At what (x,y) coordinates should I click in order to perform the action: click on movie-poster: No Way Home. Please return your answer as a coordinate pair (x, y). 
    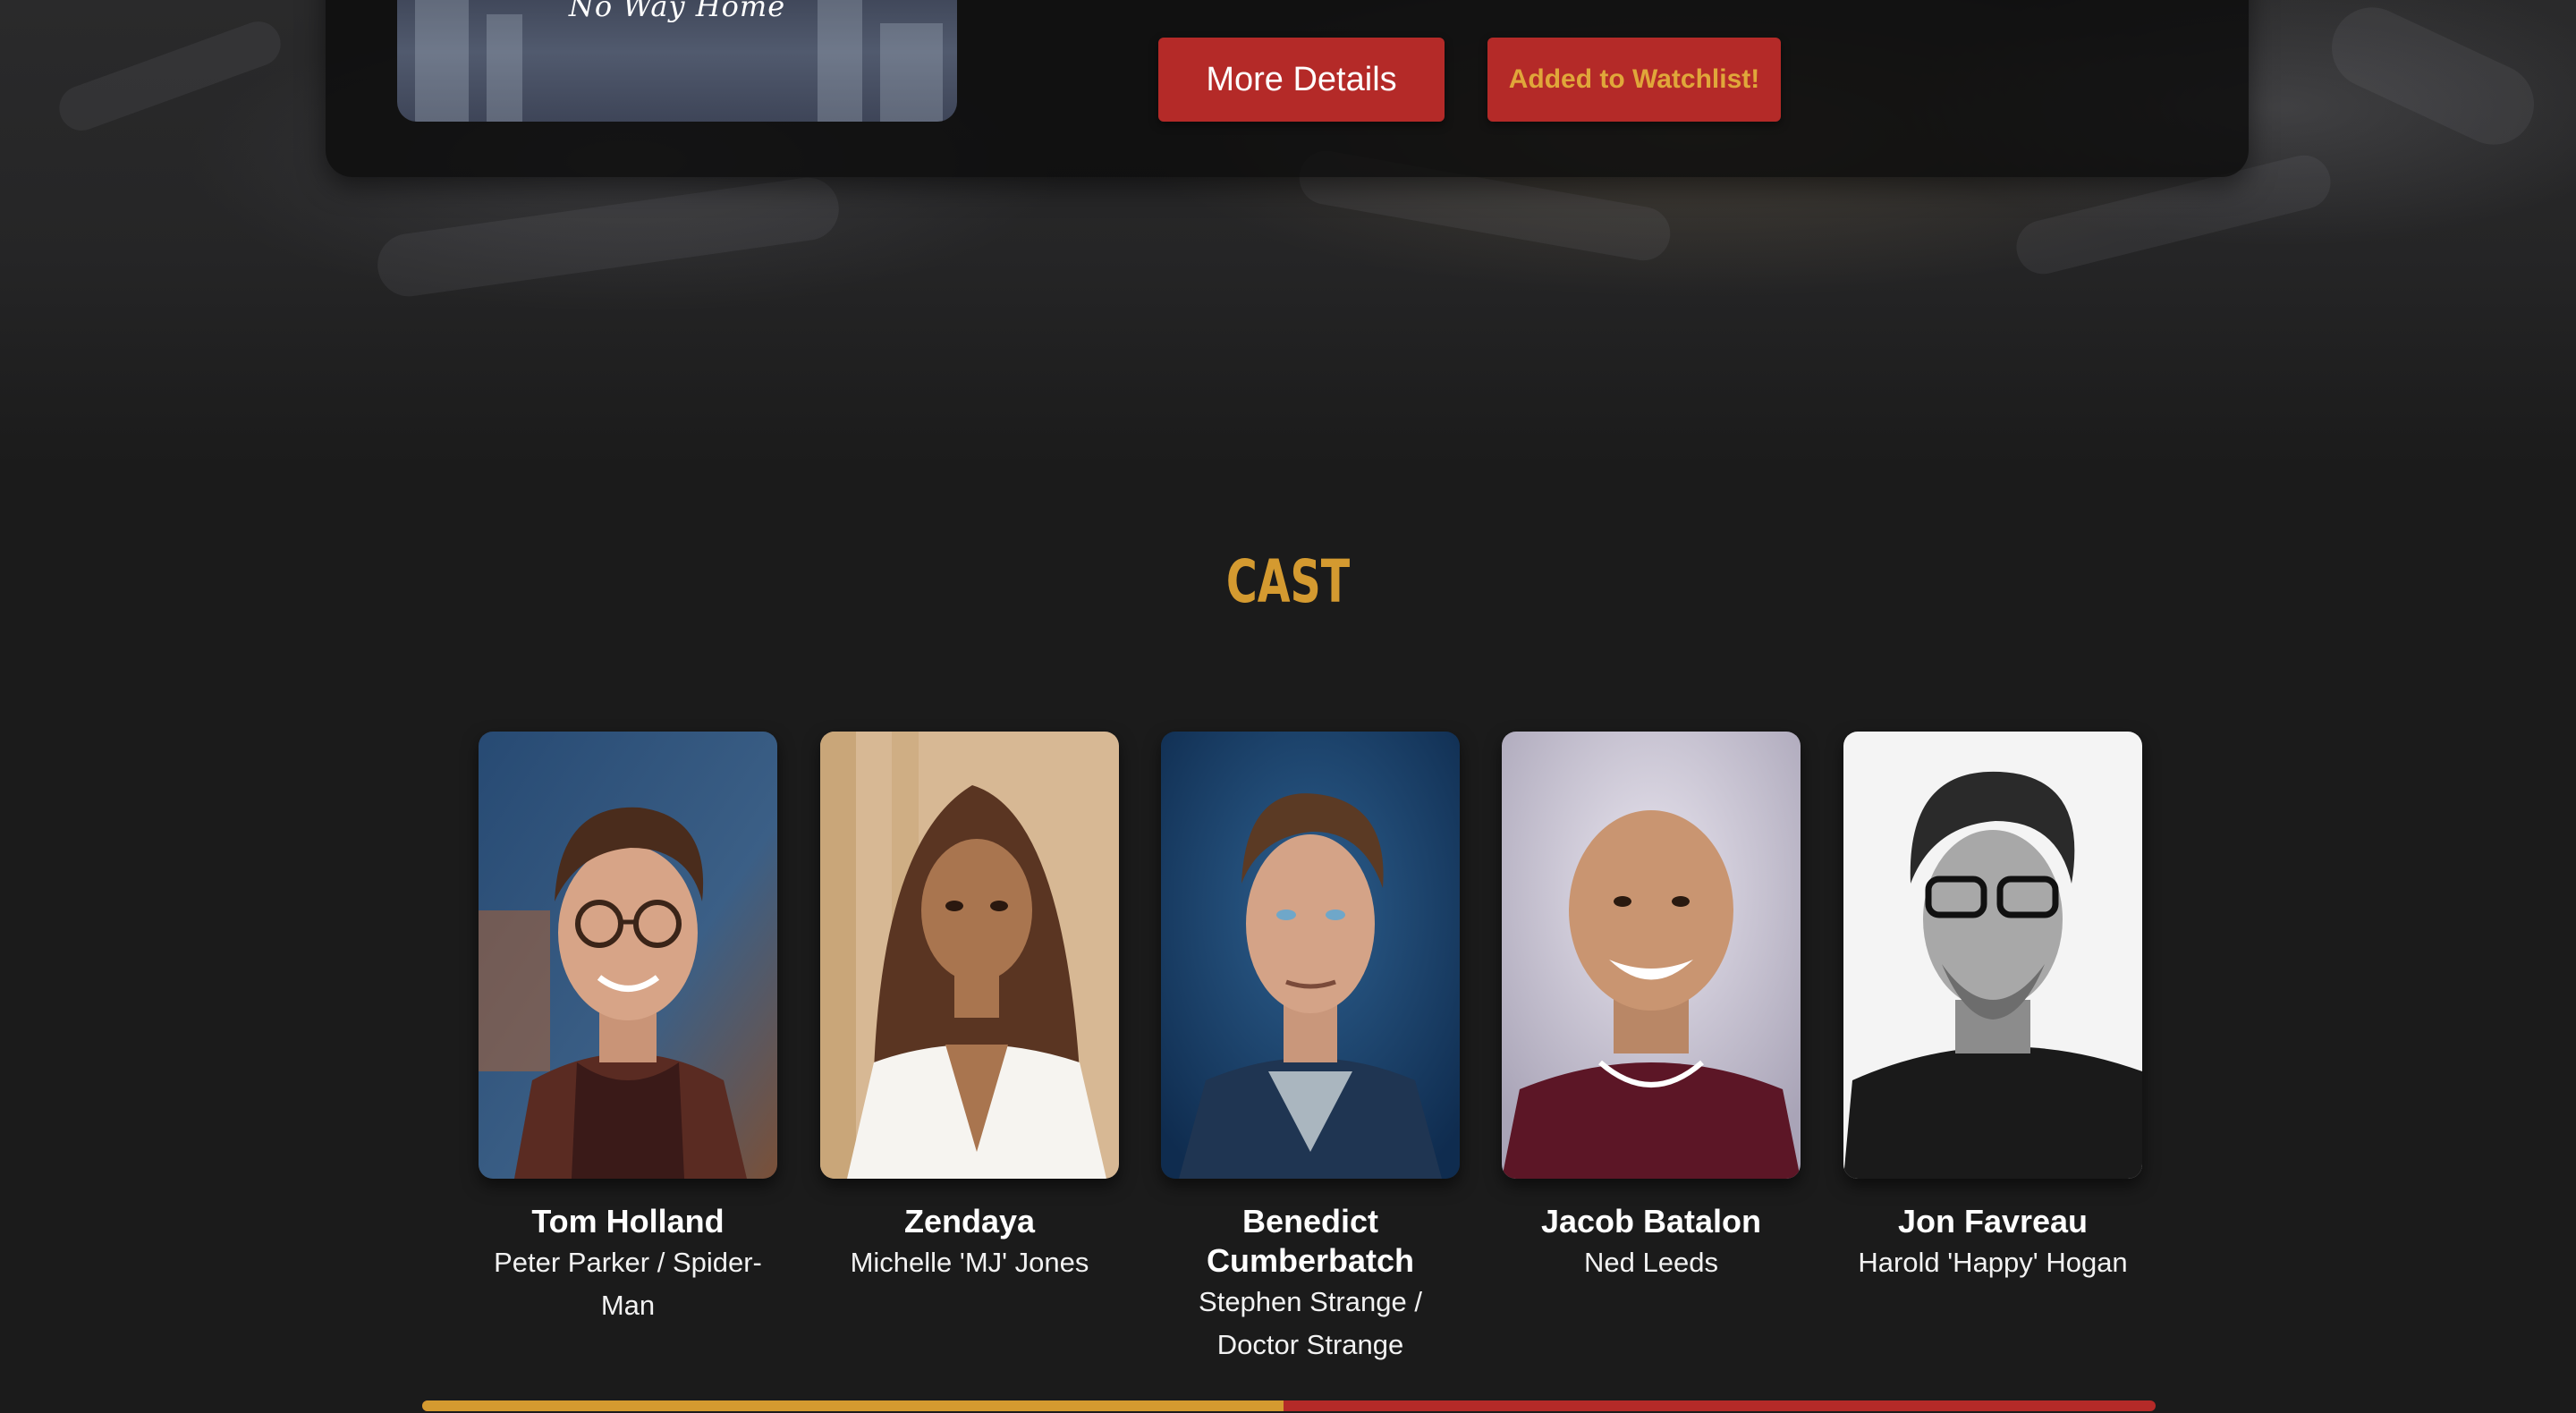
    Looking at the image, I should click on (677, 61).